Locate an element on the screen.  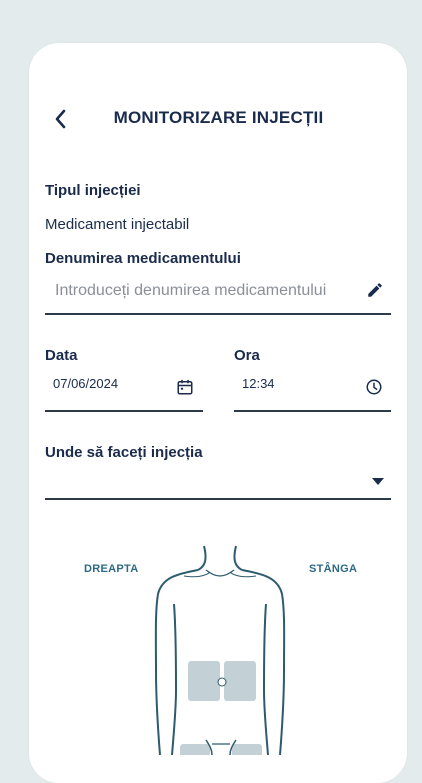
left-side-label: STÂNGA is located at coordinates (333, 569).